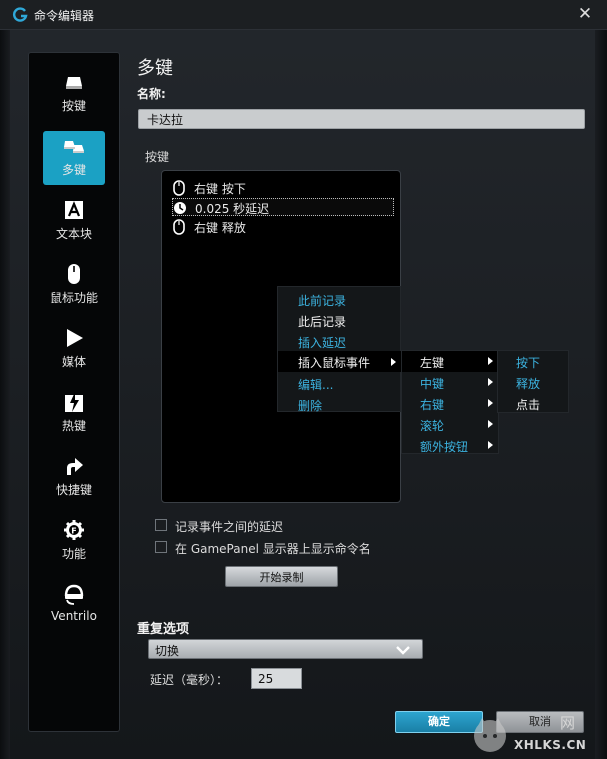  I want to click on context-menu: 此前记录 此后记录 插入延迟 插入鼠标事件 编辑... 删除, so click(339, 350).